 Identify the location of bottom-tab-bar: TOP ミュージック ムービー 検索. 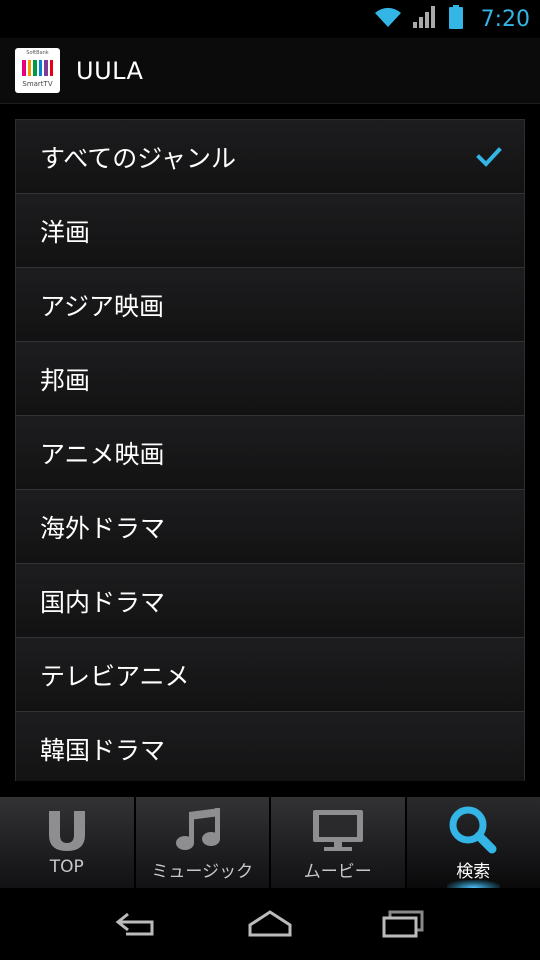
(270, 842).